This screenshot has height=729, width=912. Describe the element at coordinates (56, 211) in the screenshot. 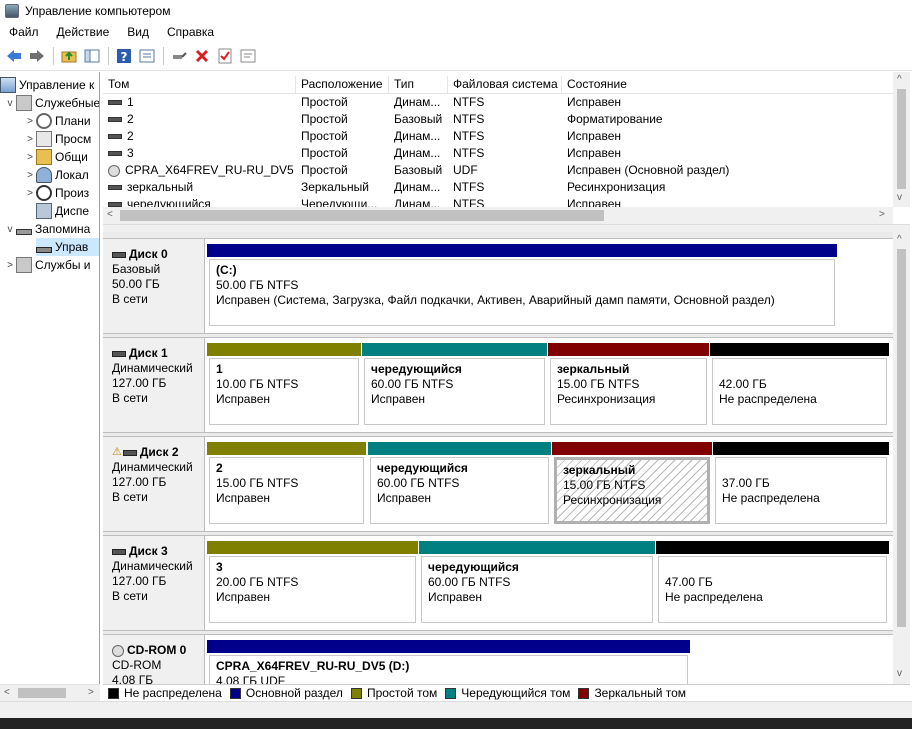

I see `tree-item-device-manager: Диспе` at that location.